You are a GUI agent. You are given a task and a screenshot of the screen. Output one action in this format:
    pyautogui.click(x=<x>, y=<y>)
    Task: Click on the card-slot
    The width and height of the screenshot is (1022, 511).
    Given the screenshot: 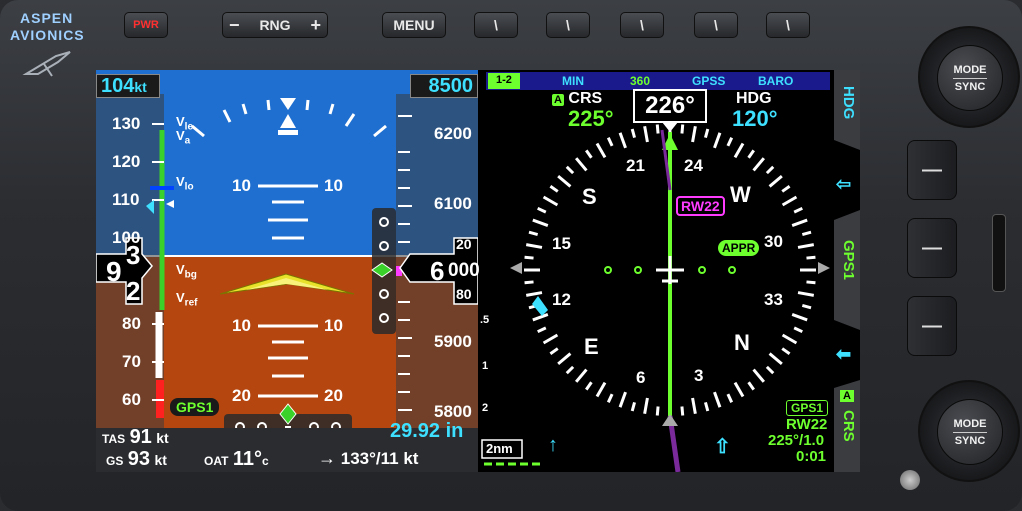 What is the action you would take?
    pyautogui.click(x=999, y=253)
    